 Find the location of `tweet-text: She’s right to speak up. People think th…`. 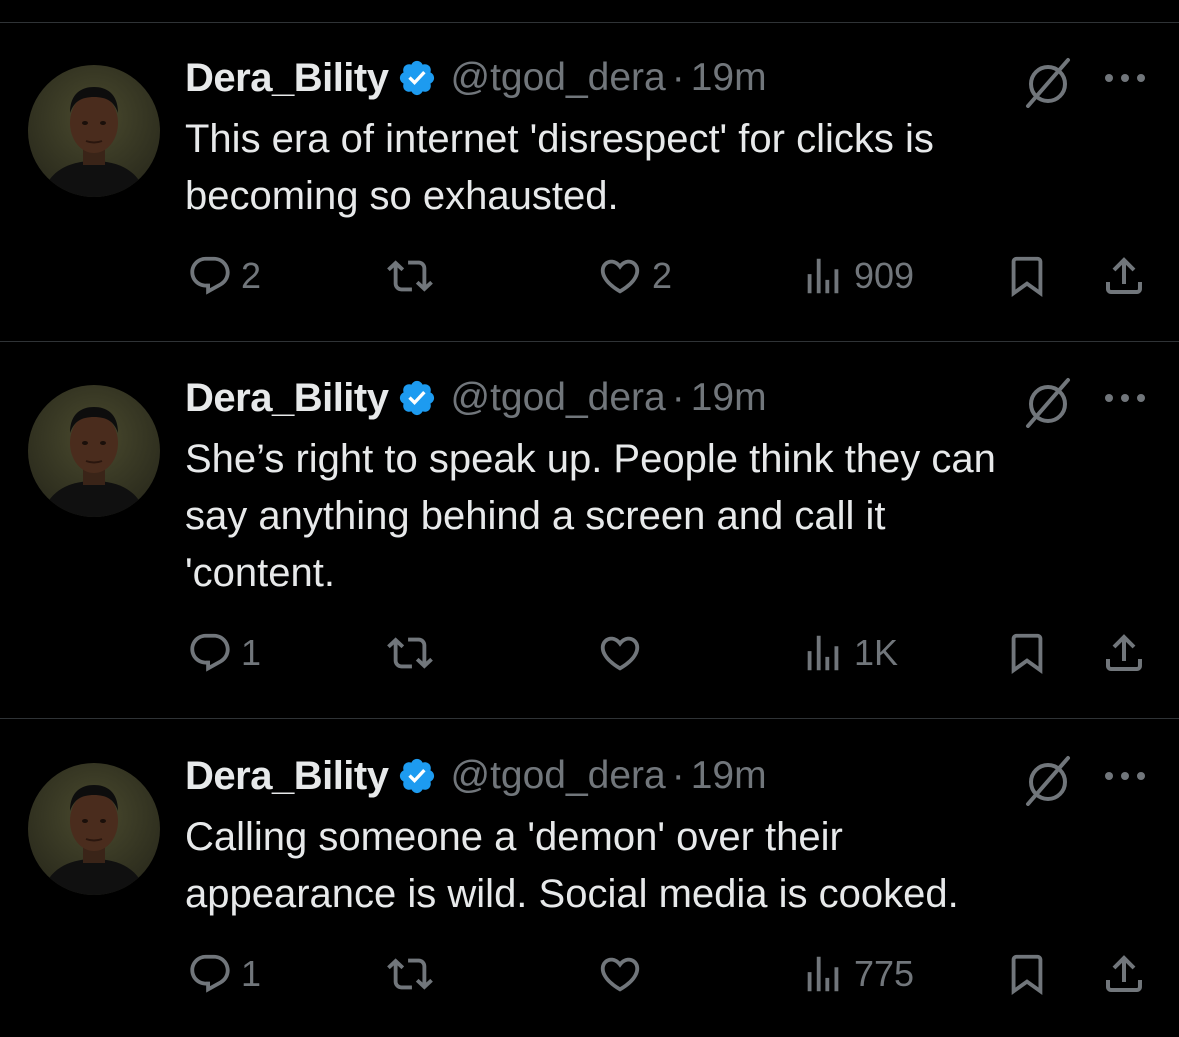

tweet-text: She’s right to speak up. People think th… is located at coordinates (665, 516).